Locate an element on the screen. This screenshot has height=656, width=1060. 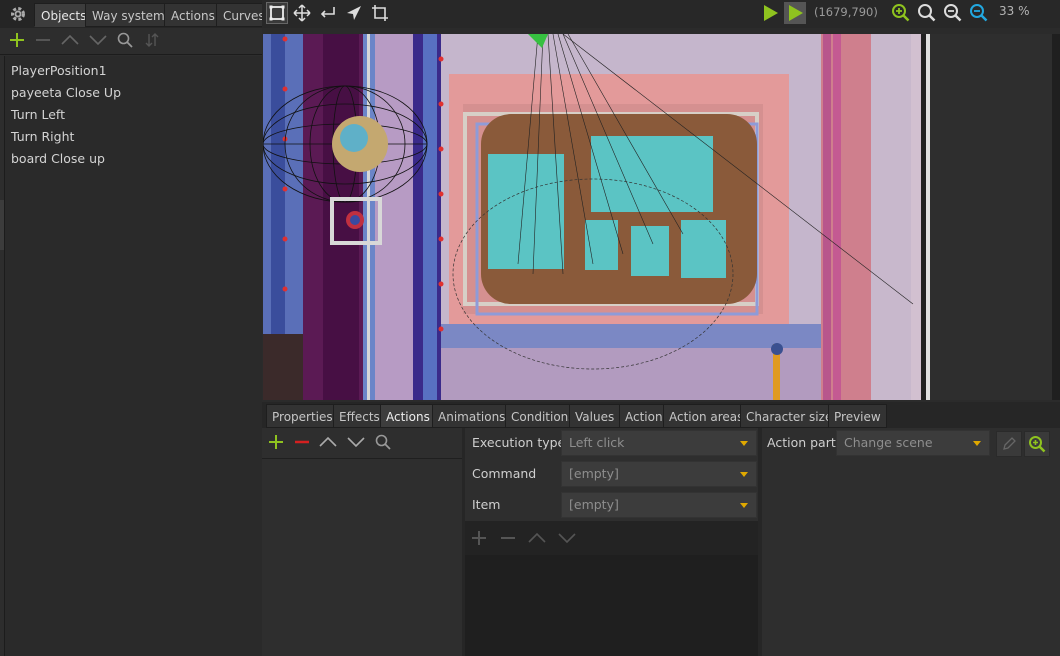
gear-icon is located at coordinates (18, 14).